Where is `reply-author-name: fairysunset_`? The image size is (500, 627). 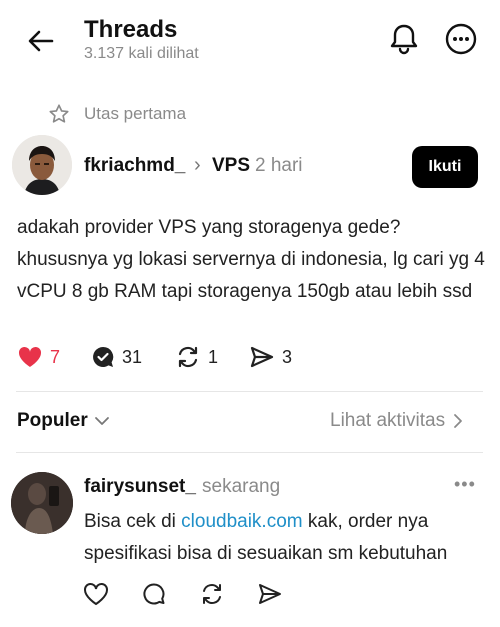 reply-author-name: fairysunset_ is located at coordinates (140, 487).